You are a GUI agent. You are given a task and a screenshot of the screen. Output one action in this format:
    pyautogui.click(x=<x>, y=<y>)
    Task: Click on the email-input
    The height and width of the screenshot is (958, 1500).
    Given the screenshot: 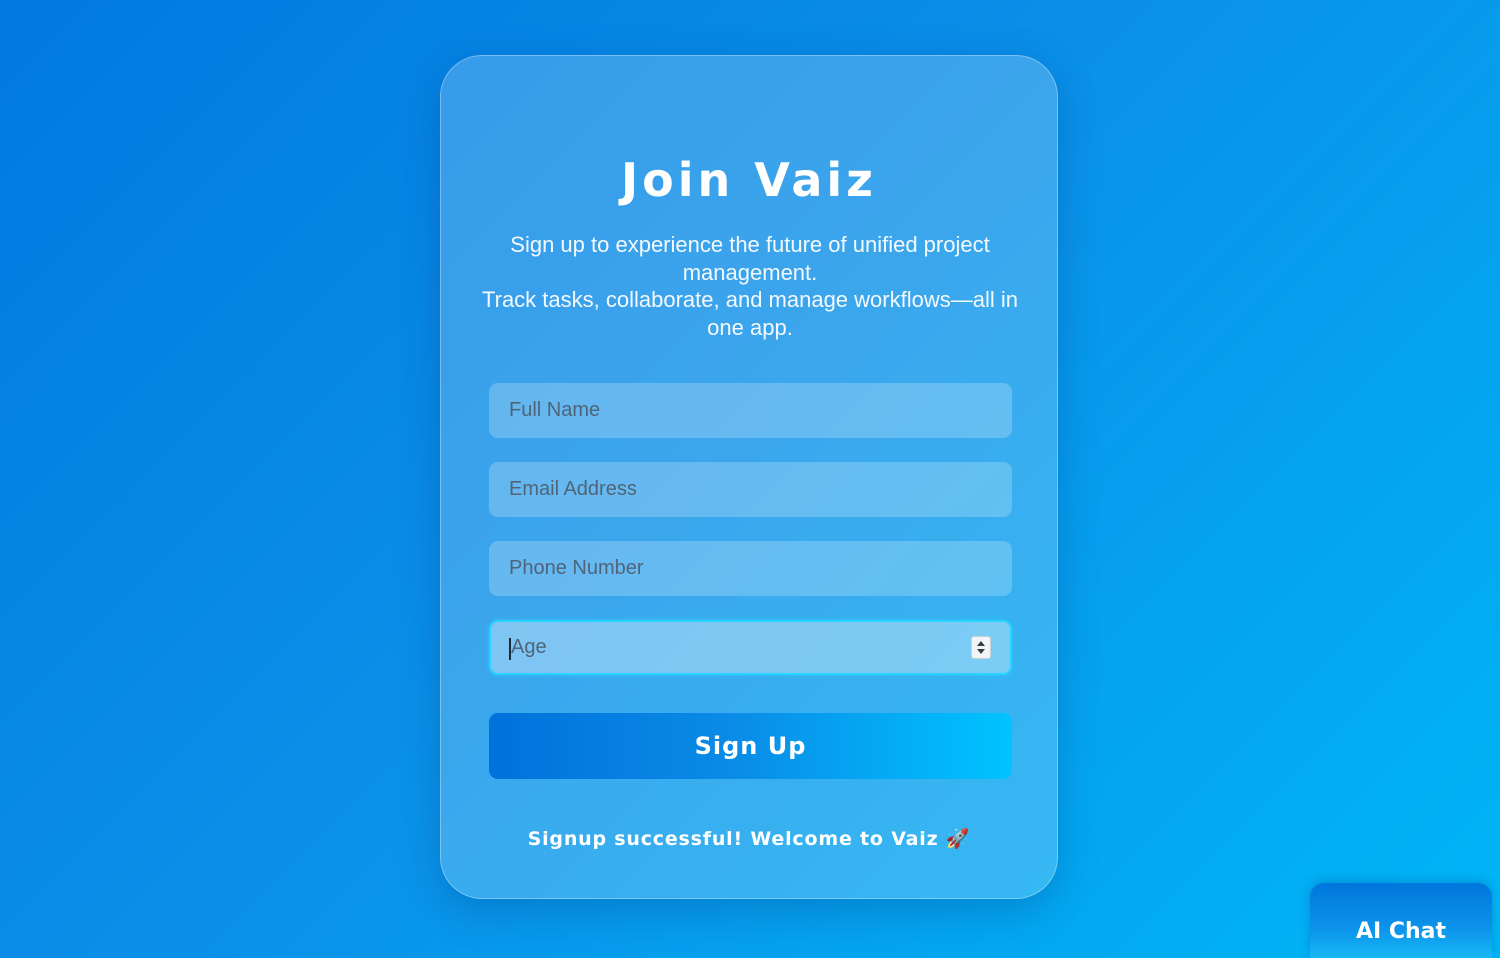 What is the action you would take?
    pyautogui.click(x=750, y=489)
    